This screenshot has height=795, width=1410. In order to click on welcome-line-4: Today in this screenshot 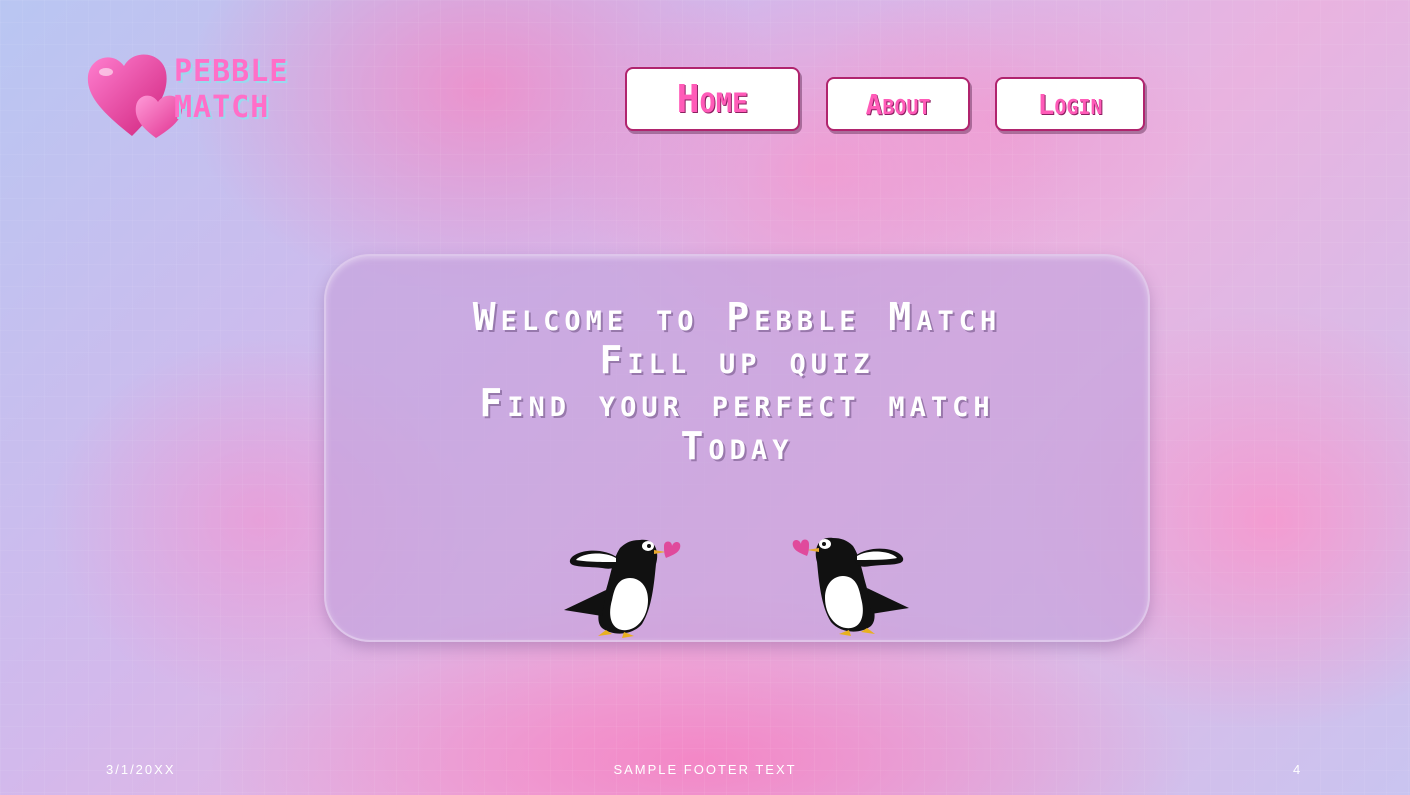, I will do `click(737, 446)`.